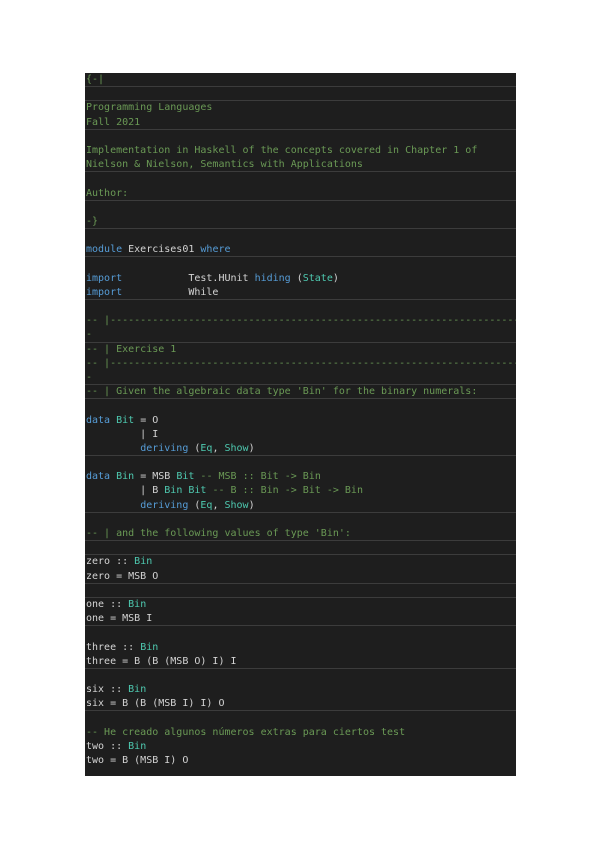  Describe the element at coordinates (300, 435) in the screenshot. I see `code-line: | I` at that location.